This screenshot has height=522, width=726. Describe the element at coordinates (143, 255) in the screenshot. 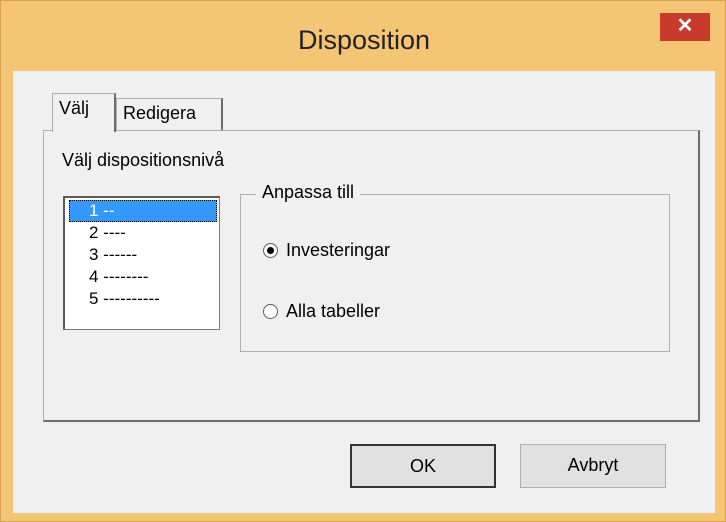

I see `list-item-level-3: 3 ------` at that location.